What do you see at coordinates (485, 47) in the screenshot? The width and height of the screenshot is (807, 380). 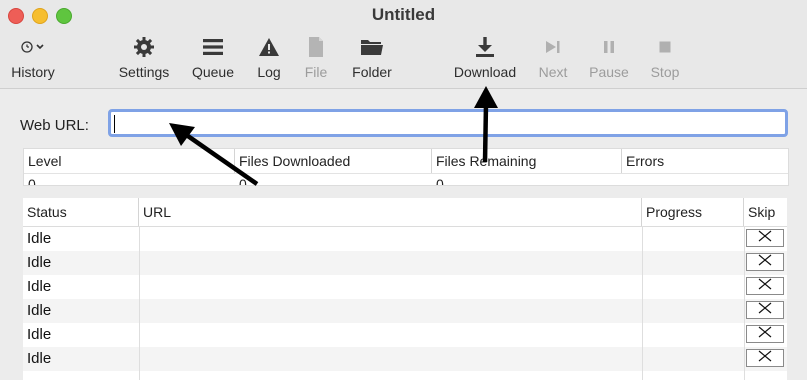 I see `download-icon` at bounding box center [485, 47].